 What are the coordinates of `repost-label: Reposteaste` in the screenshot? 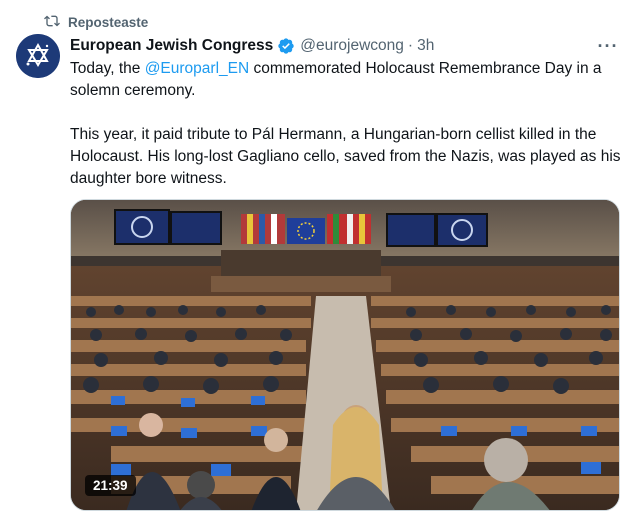 It's located at (108, 22).